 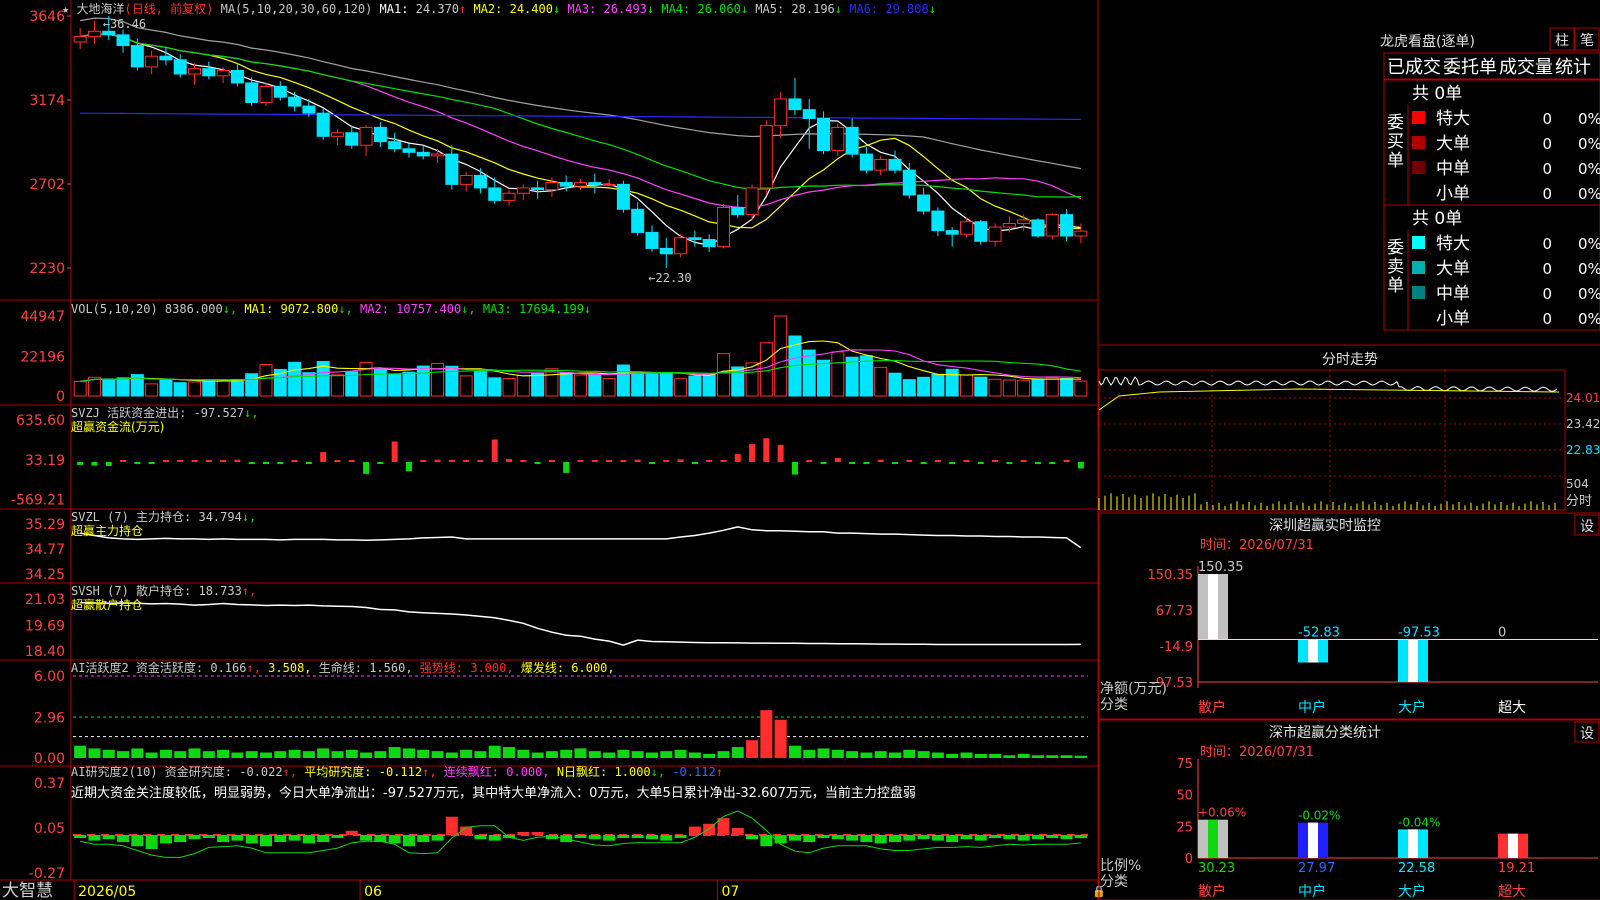 I want to click on tab-2: 成交量, so click(x=1526, y=67).